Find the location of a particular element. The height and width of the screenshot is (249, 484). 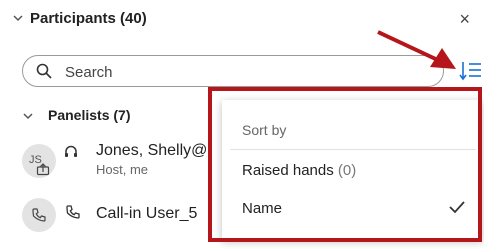

participant-name: Call-in User_5 is located at coordinates (147, 213).